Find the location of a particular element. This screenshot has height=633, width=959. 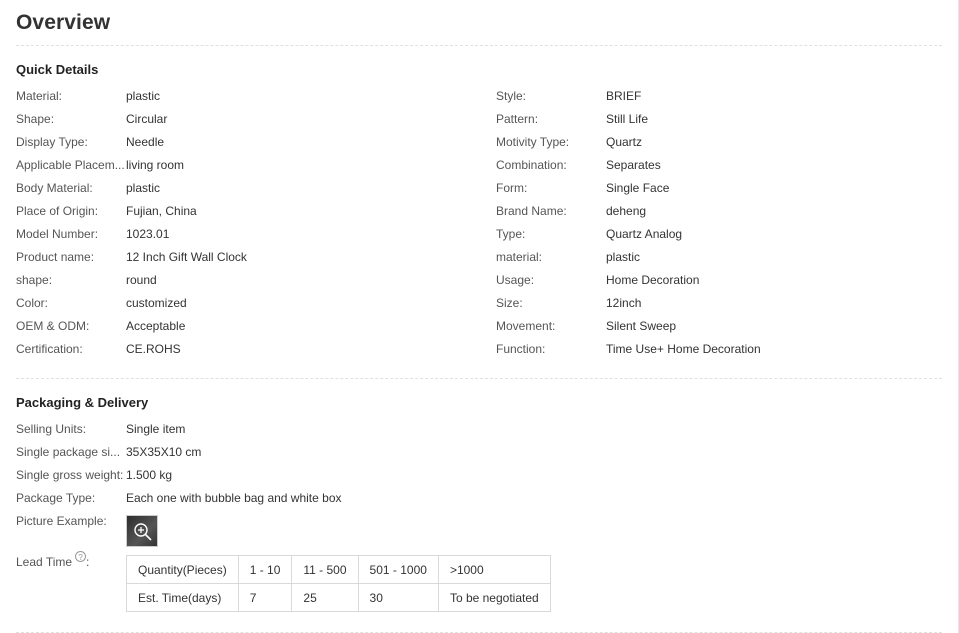

picture-example-label: Picture Example: is located at coordinates (61, 521).